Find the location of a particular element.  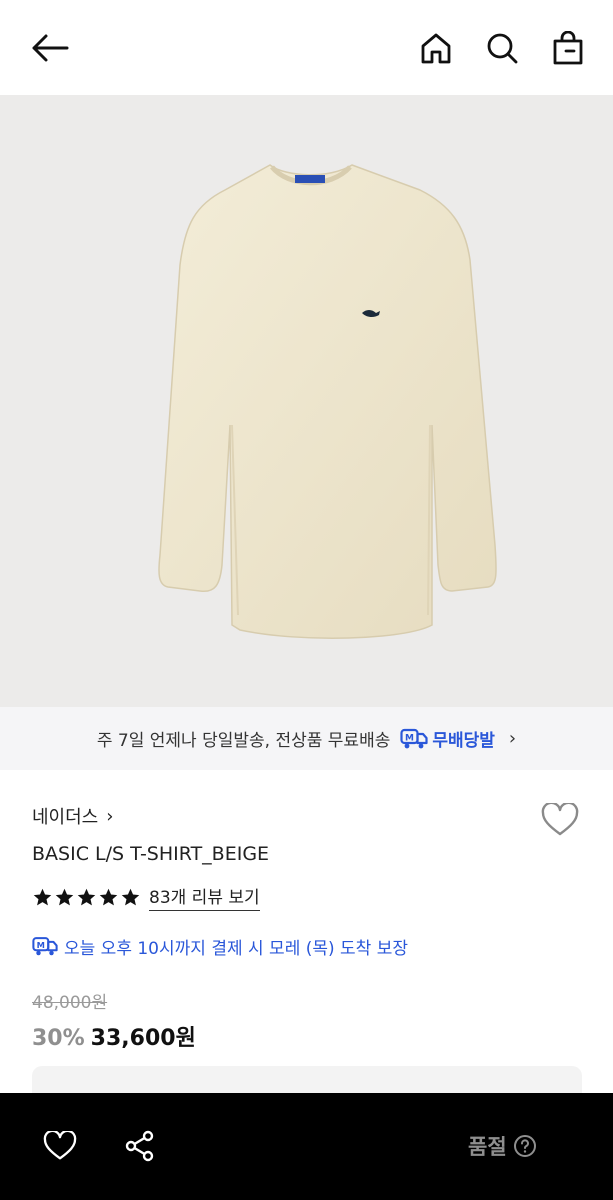

back-button is located at coordinates (50, 48).